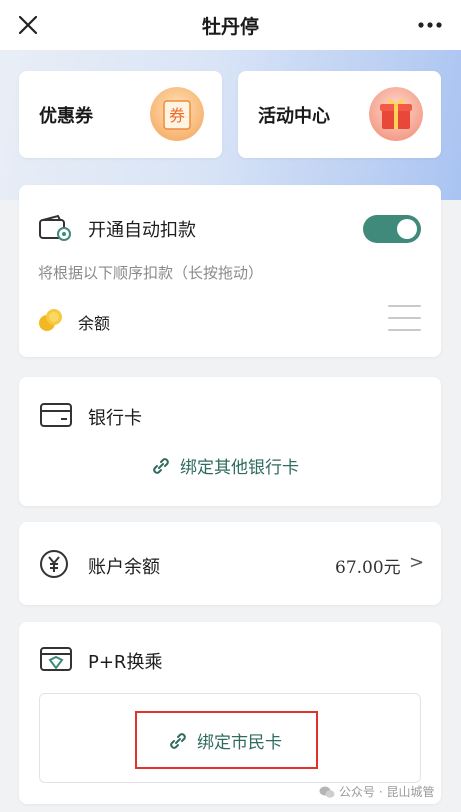 Image resolution: width=461 pixels, height=812 pixels. I want to click on watermark-text: 公众号 · 昆山城管, so click(387, 792).